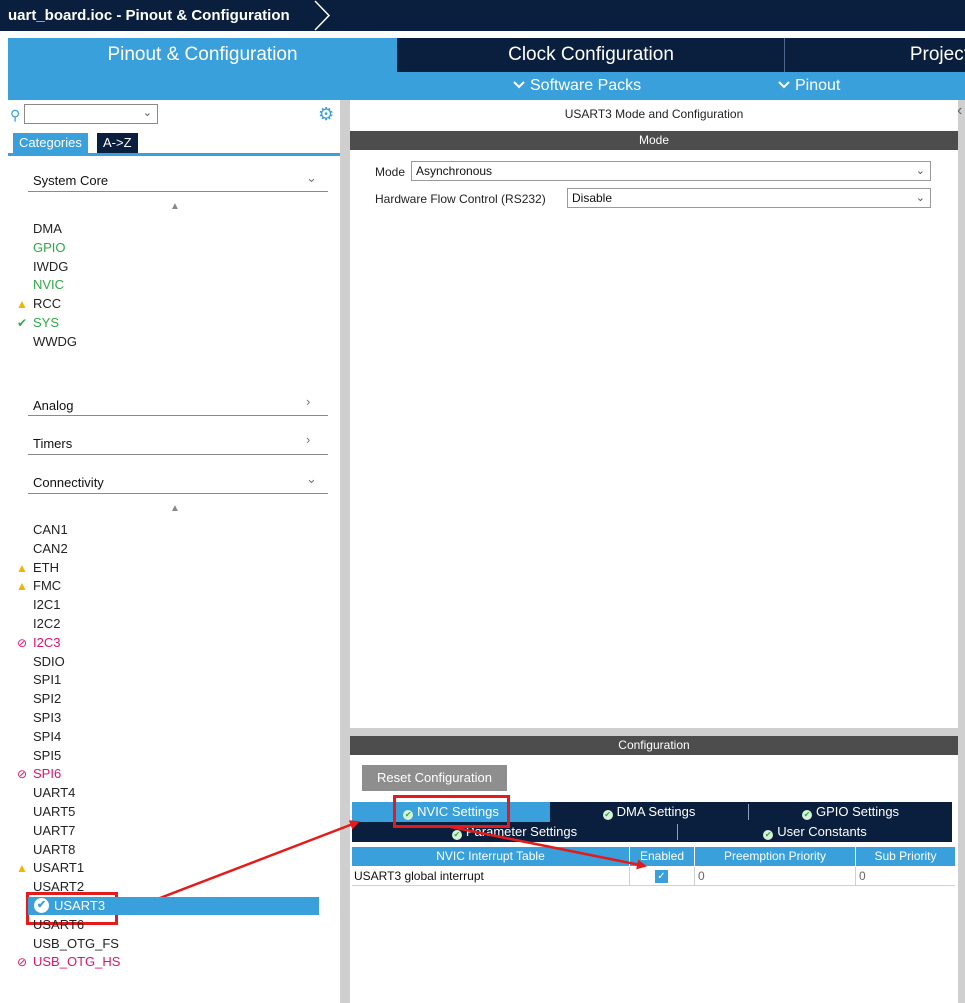 The width and height of the screenshot is (965, 1003). I want to click on list-item: USART2, so click(58, 887).